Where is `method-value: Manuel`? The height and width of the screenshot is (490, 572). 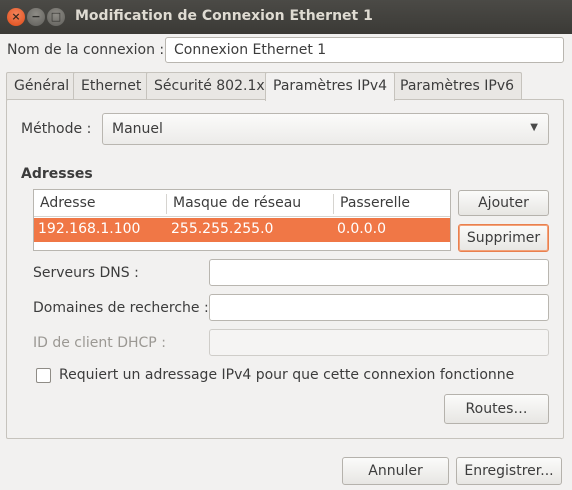
method-value: Manuel is located at coordinates (137, 129).